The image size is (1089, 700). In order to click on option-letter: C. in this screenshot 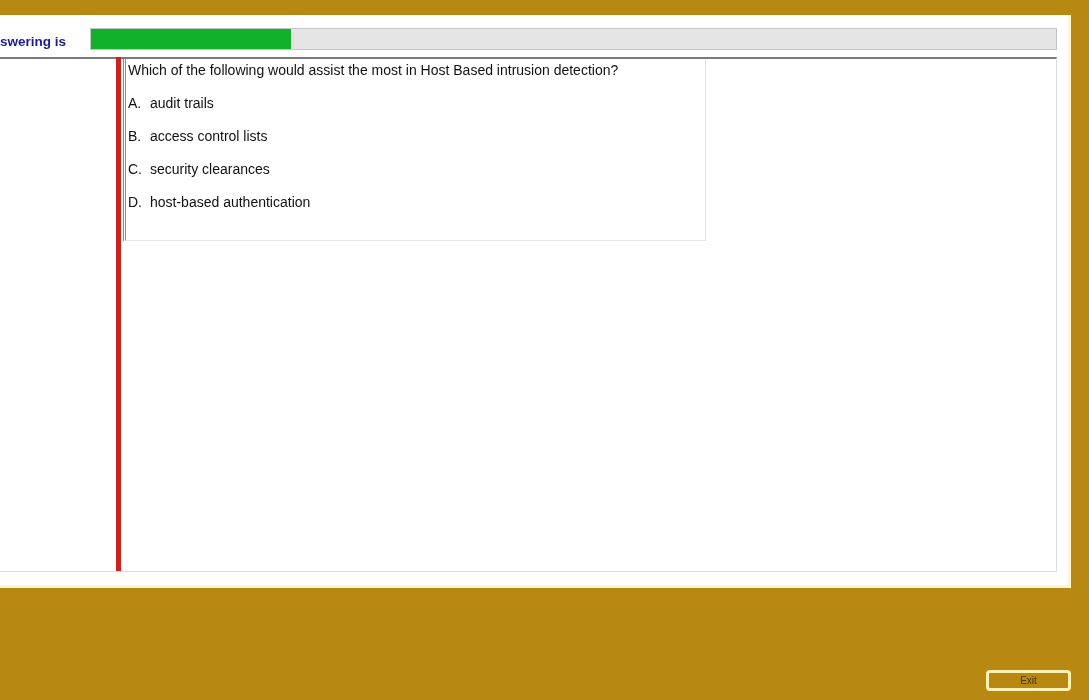, I will do `click(135, 169)`.